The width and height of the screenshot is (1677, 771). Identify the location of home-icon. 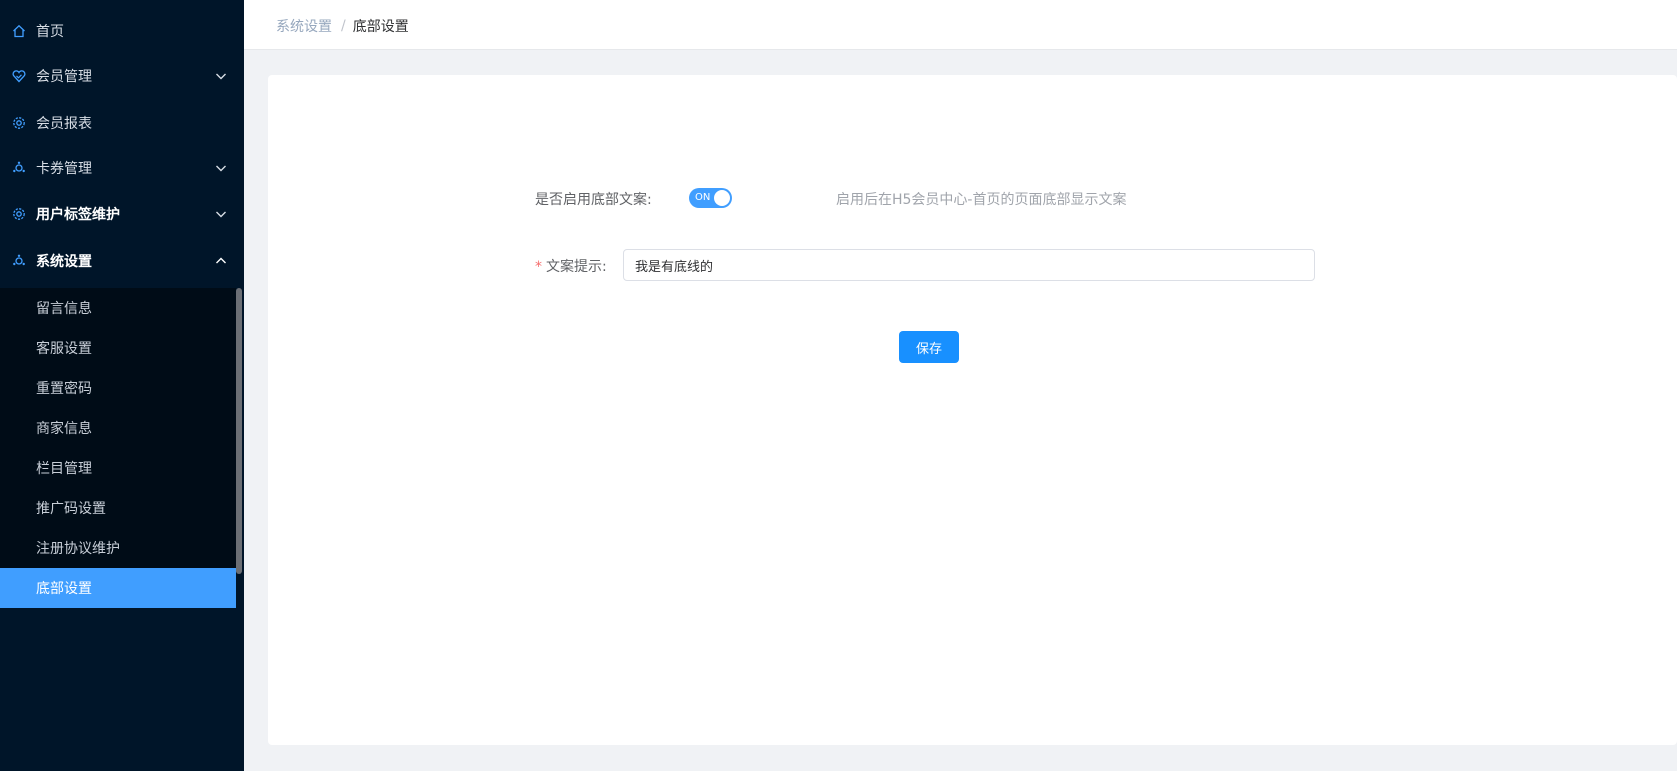
(19, 31).